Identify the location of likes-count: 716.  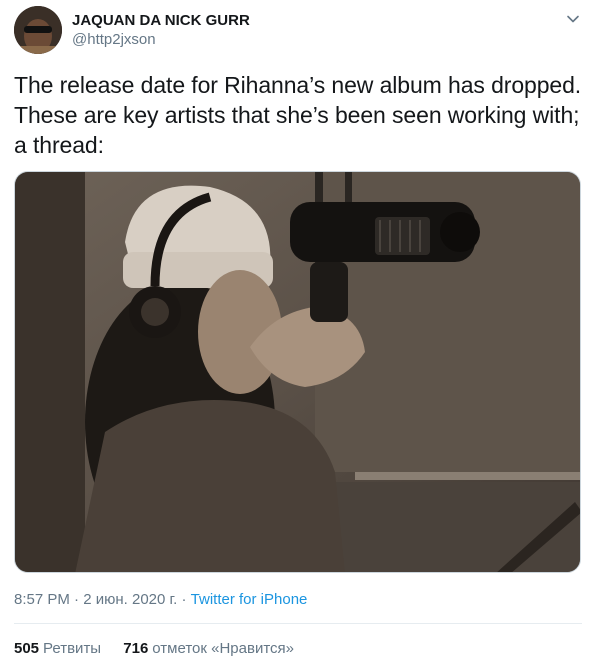
(136, 648).